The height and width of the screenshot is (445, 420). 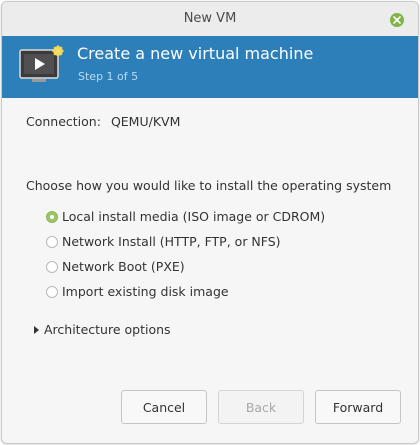 What do you see at coordinates (164, 407) in the screenshot?
I see `cancel-button: Cancel` at bounding box center [164, 407].